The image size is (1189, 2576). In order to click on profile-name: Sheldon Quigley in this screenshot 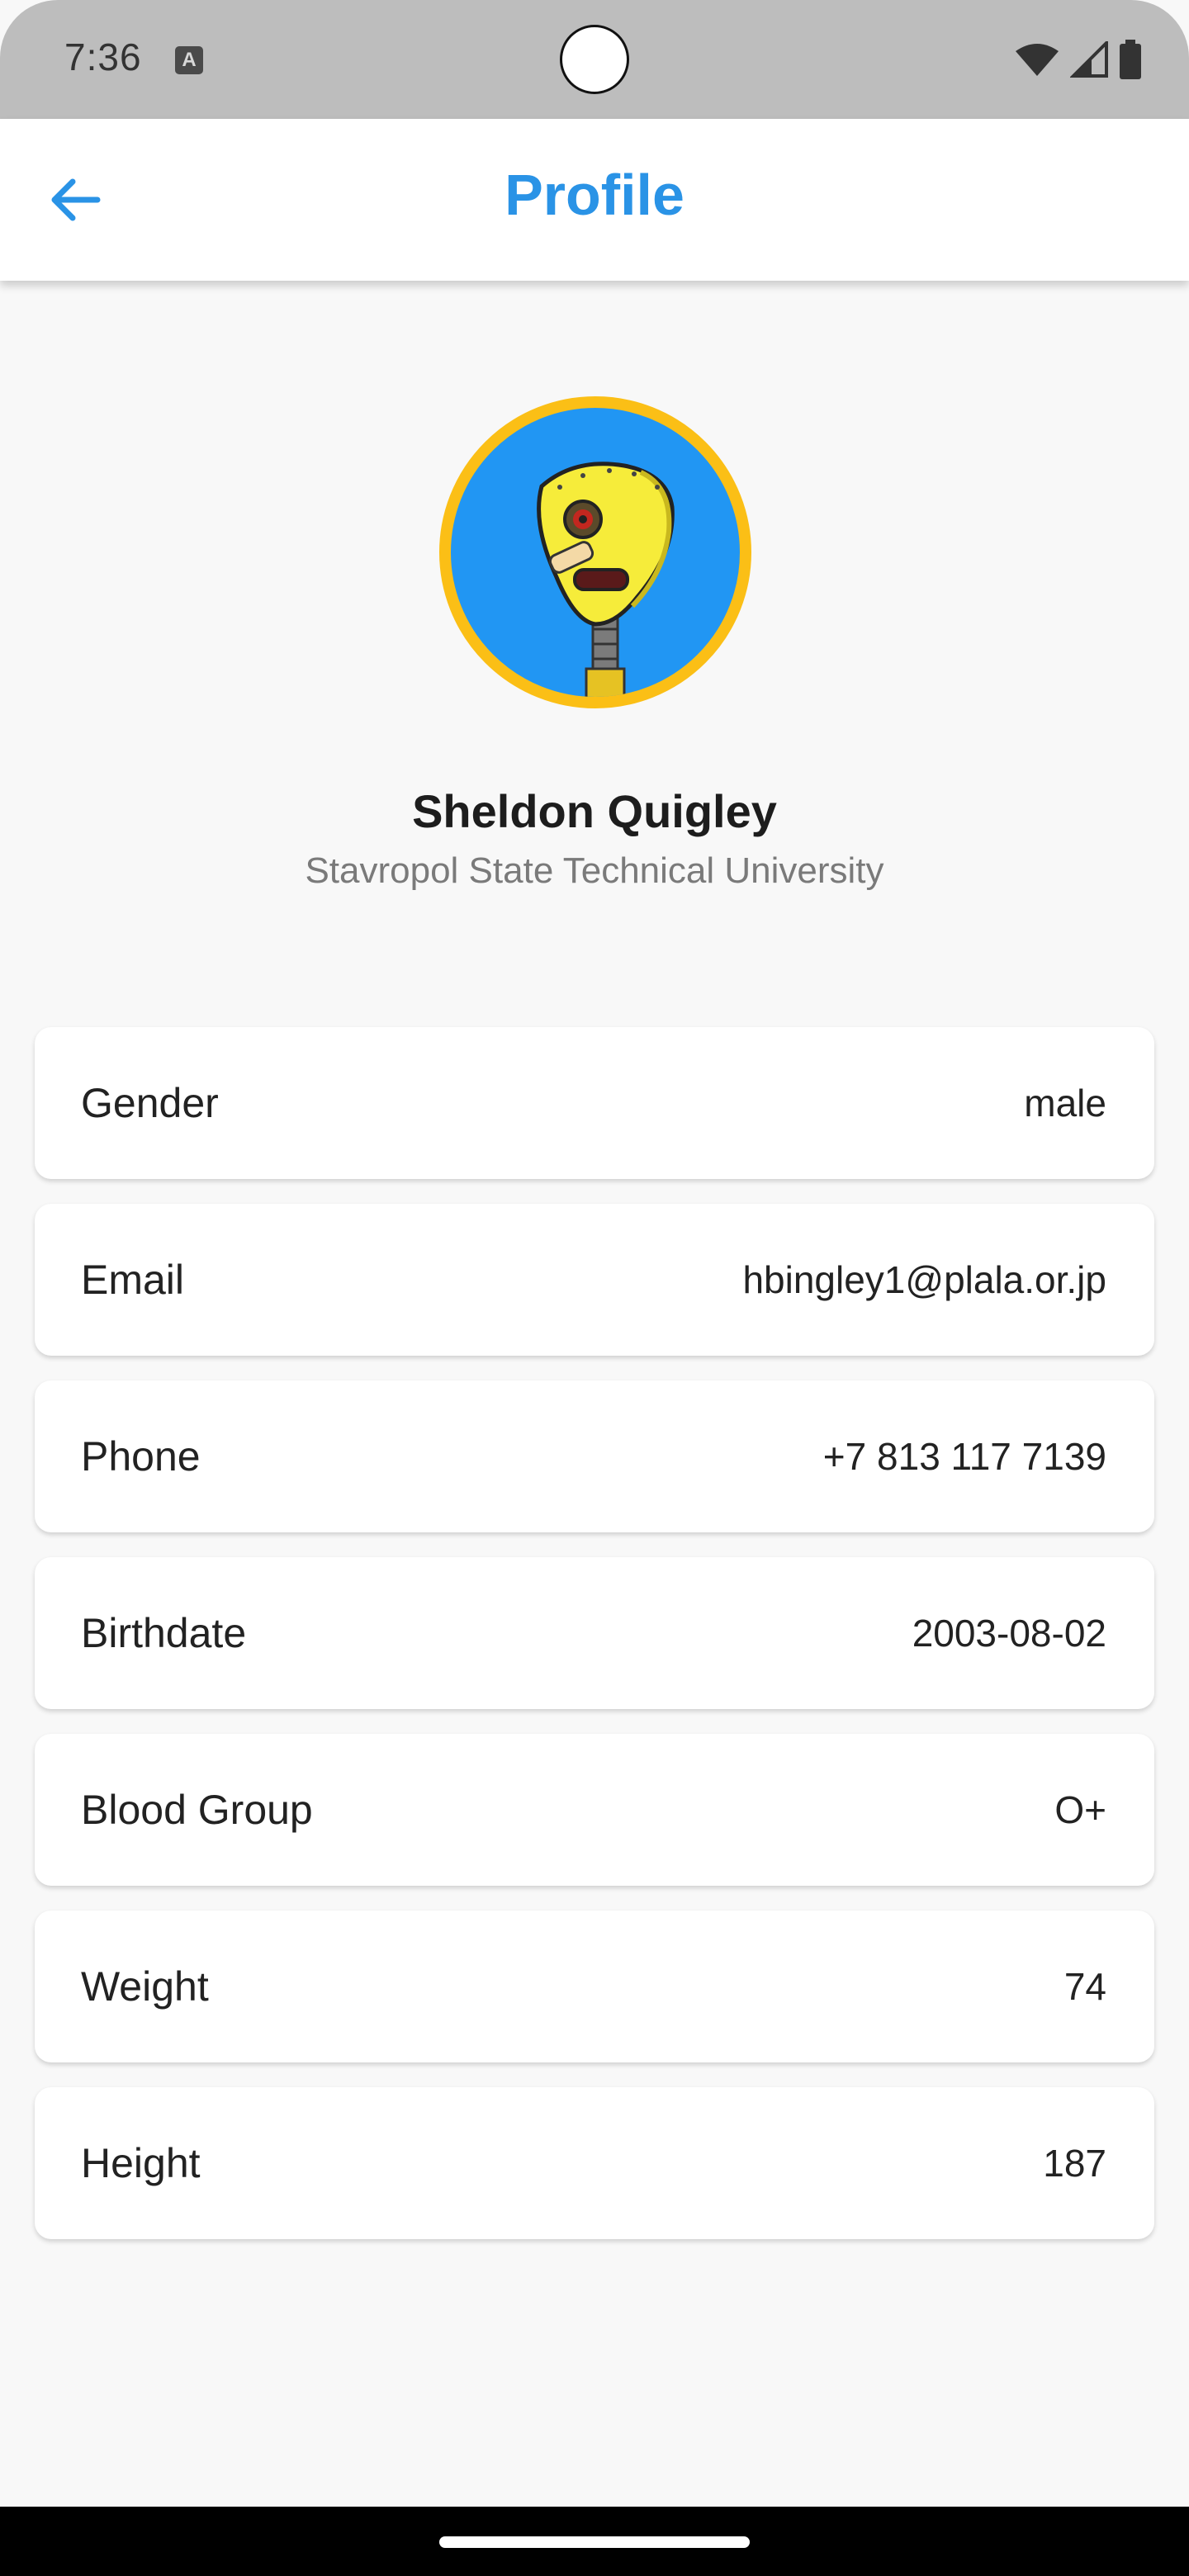, I will do `click(594, 811)`.